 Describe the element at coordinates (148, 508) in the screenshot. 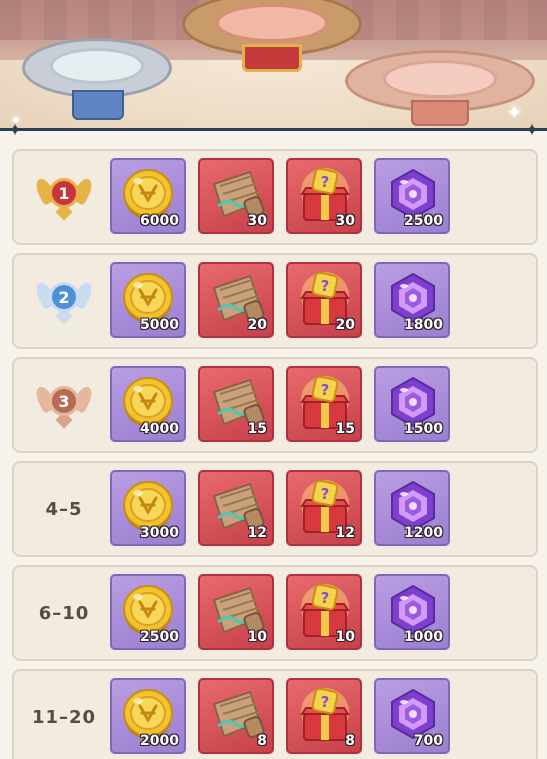

I see `gold-coin-reward-slot: 3000` at that location.